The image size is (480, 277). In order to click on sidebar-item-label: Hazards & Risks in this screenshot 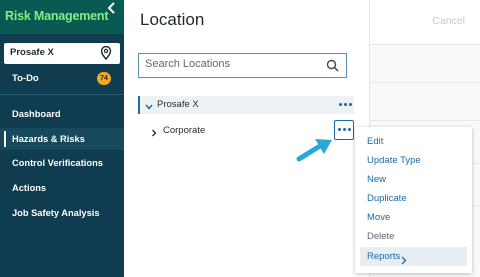, I will do `click(48, 139)`.